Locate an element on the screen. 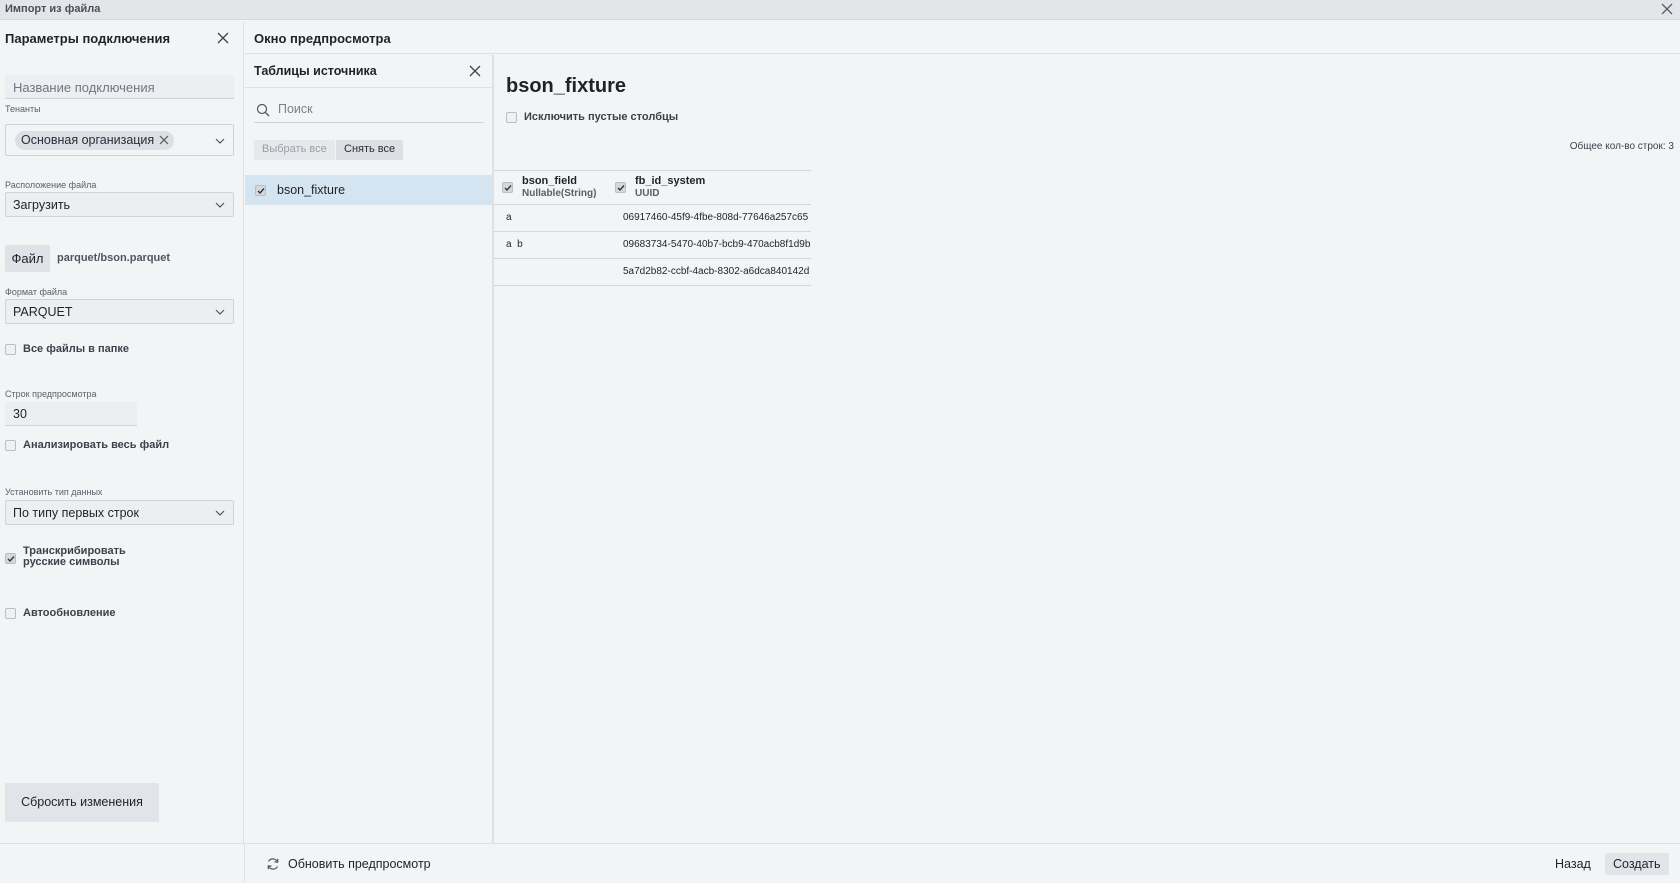 The height and width of the screenshot is (883, 1680). exclude-empty-label: Исключить пустые столбцы is located at coordinates (601, 117).